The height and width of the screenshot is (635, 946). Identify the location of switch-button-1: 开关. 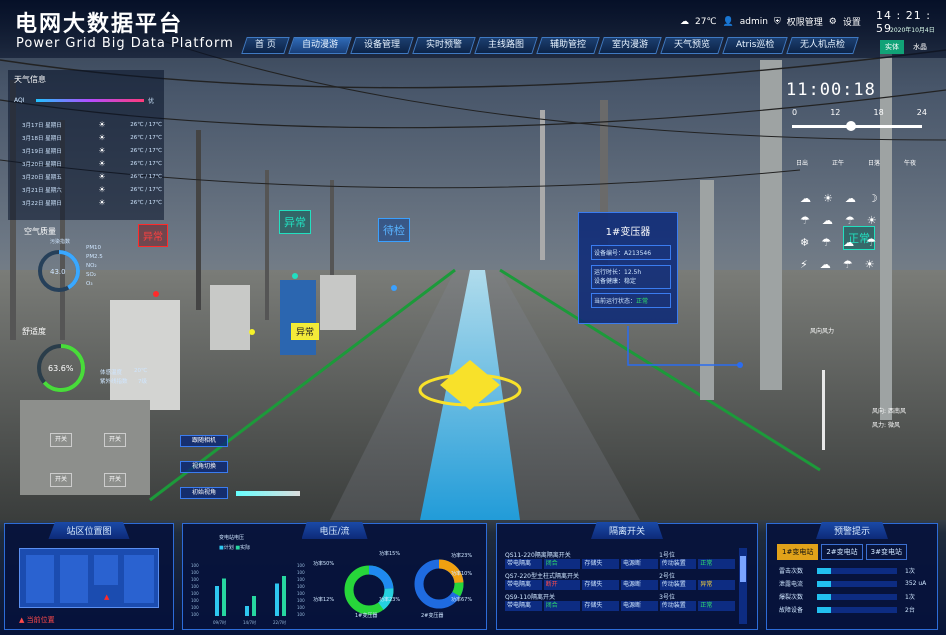
(61, 440).